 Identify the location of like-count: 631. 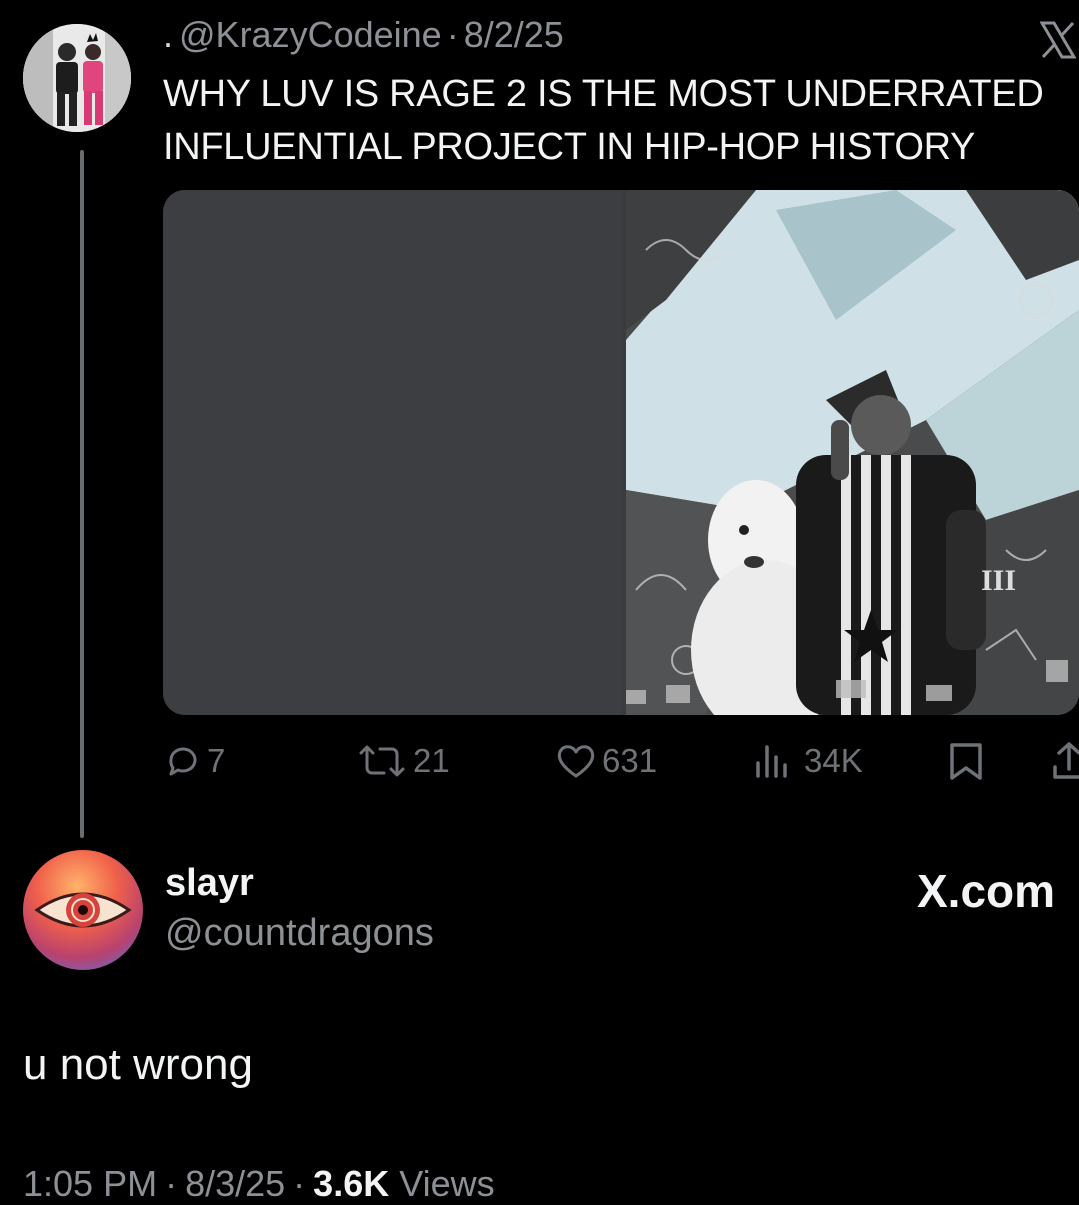
(630, 760).